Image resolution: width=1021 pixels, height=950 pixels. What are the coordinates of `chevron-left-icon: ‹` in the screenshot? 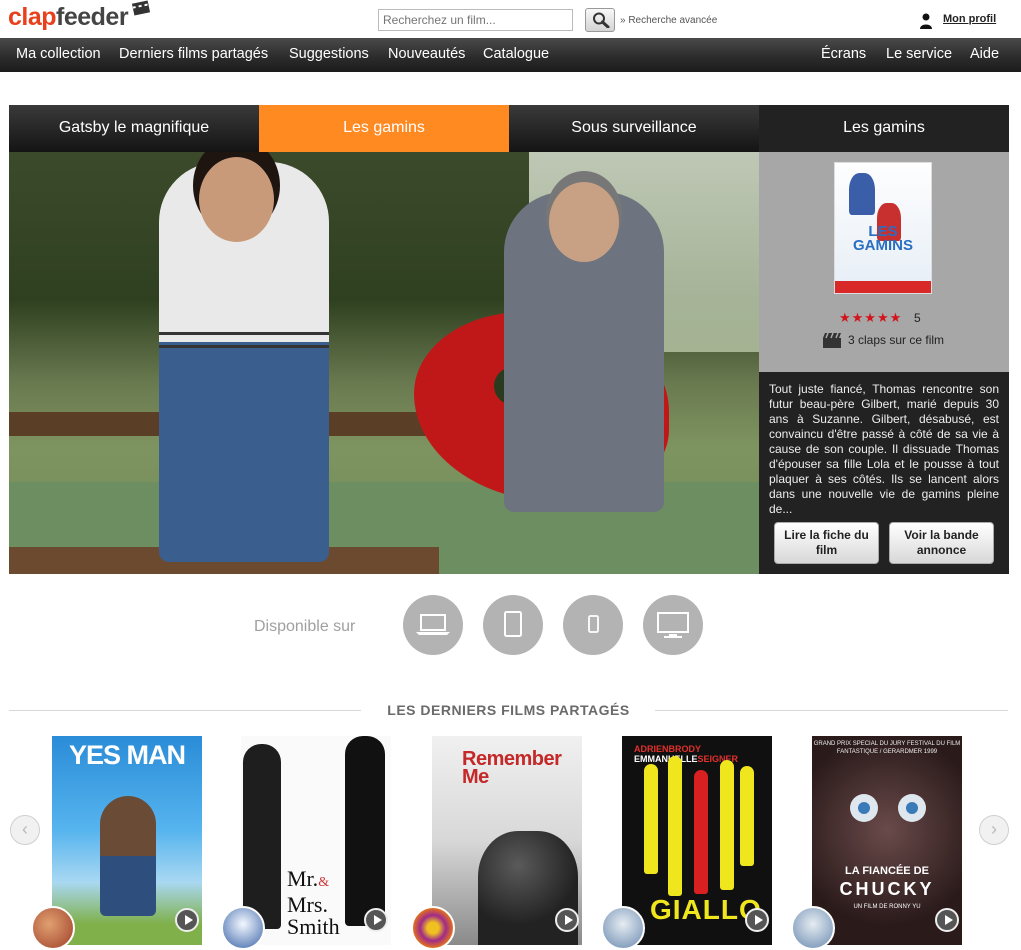 It's located at (25, 829).